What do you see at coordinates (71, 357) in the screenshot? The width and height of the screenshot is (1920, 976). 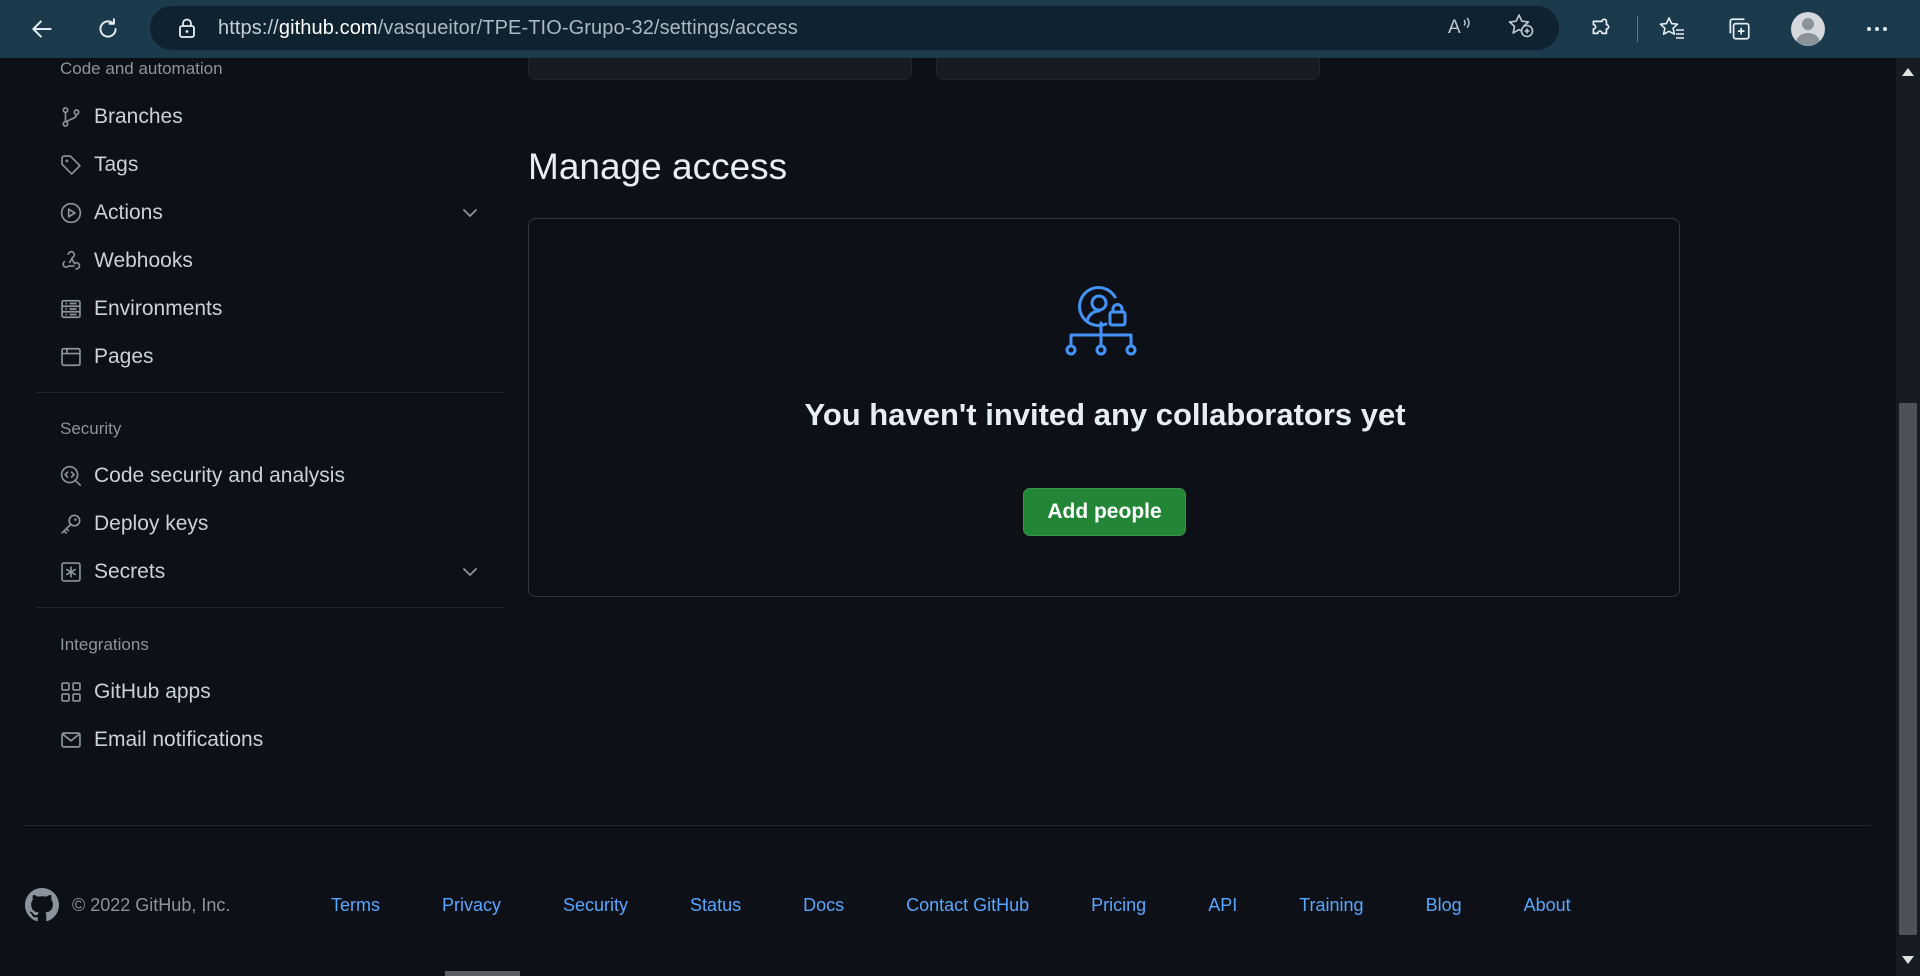 I see `browser-icon` at bounding box center [71, 357].